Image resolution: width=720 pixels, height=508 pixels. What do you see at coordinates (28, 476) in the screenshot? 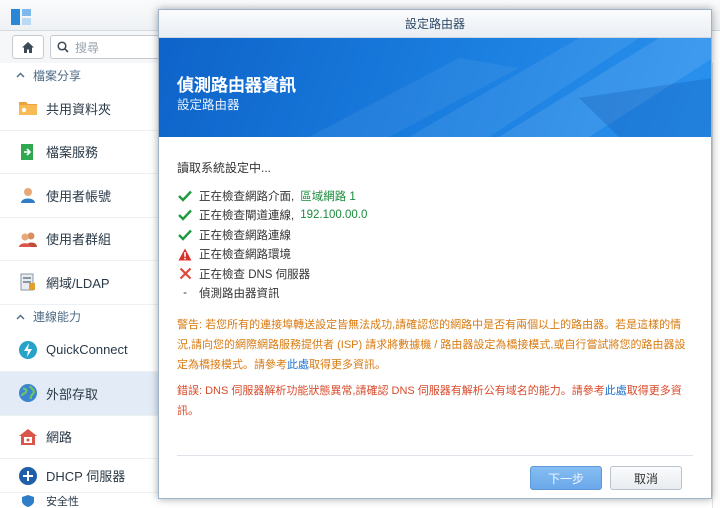
I see `dhcp-icon` at bounding box center [28, 476].